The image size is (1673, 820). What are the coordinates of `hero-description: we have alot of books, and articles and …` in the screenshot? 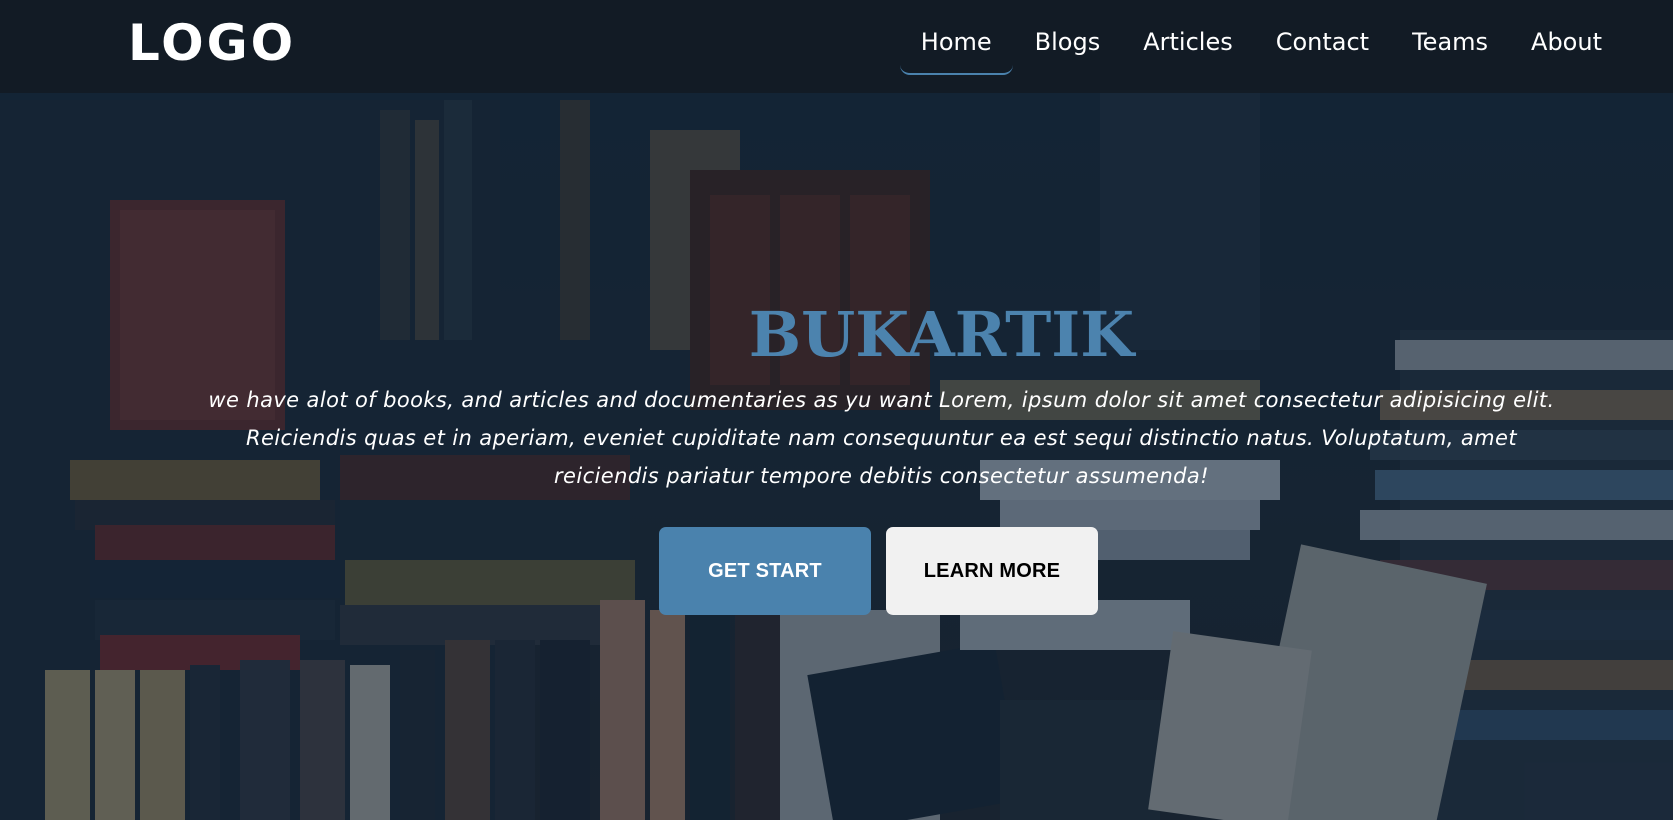 It's located at (881, 438).